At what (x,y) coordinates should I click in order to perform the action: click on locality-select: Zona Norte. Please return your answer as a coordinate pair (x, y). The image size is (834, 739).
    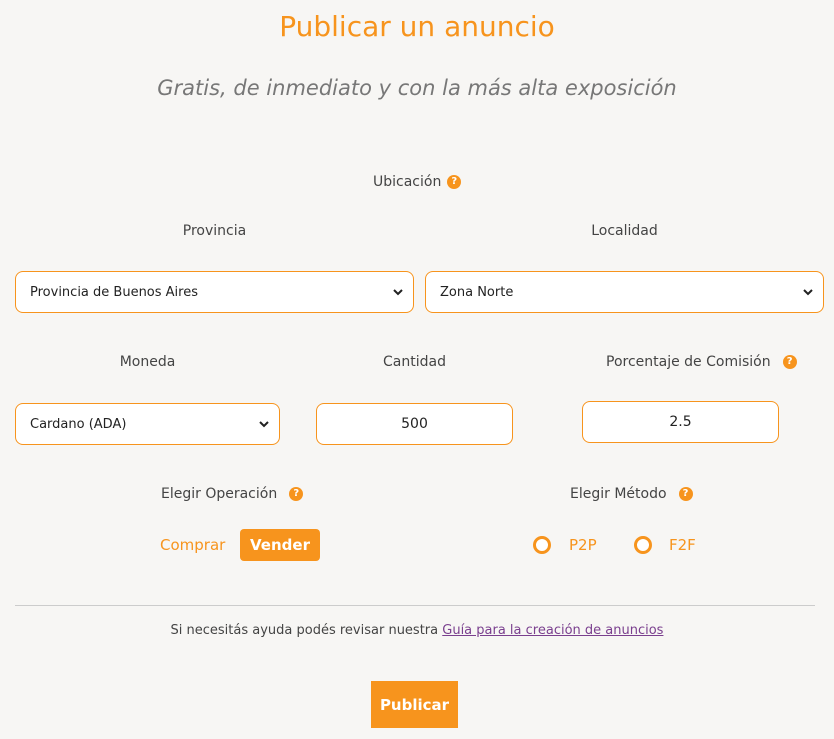
    Looking at the image, I should click on (624, 292).